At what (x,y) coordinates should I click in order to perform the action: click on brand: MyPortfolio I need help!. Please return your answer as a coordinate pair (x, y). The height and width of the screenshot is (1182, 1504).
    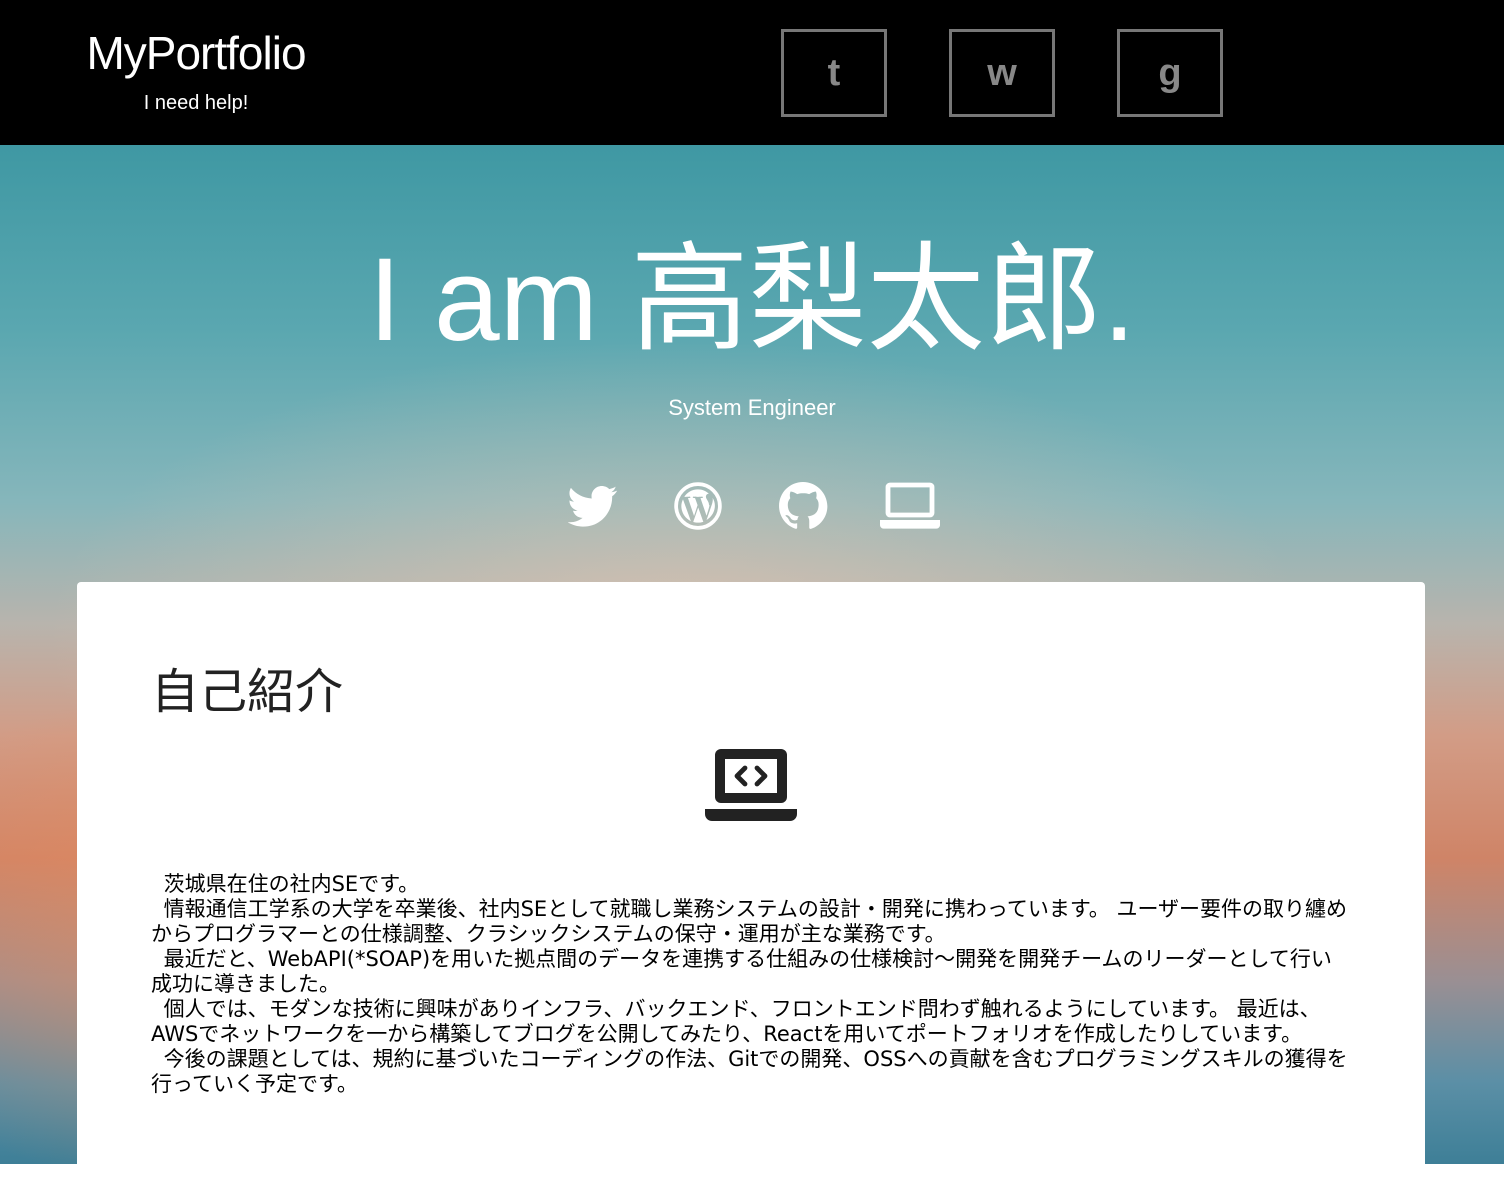
    Looking at the image, I should click on (196, 70).